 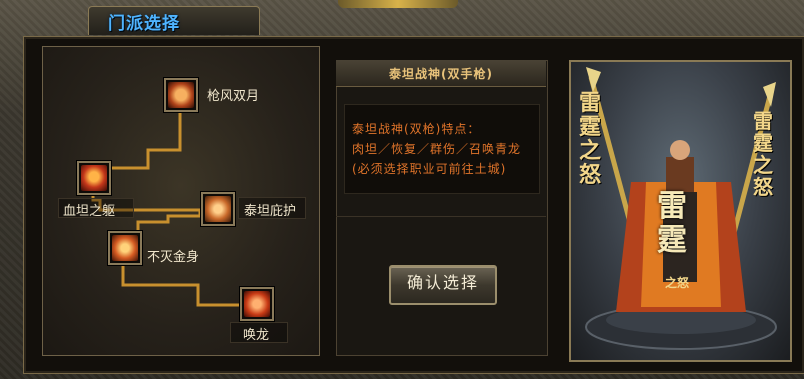 I want to click on weapon-glyphs-right: 雷霆之怒, so click(x=763, y=154).